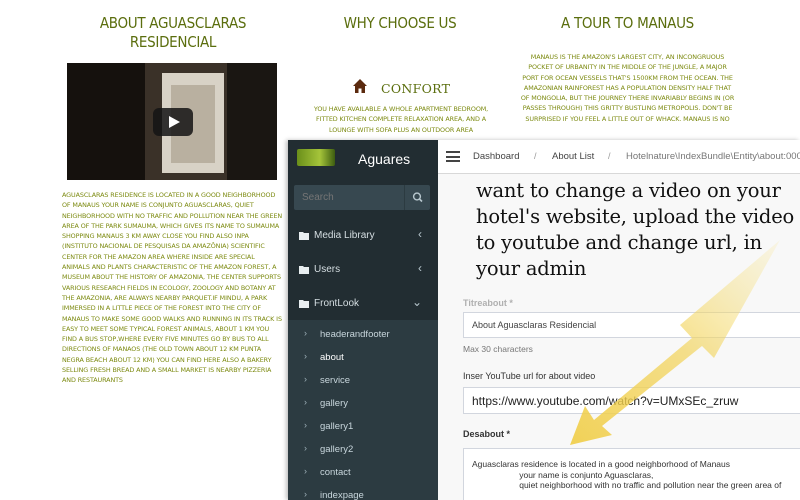 This screenshot has width=800, height=500. I want to click on about-section-title: ABOUT AGUASCLARAS RESIDENCIAL, so click(173, 33).